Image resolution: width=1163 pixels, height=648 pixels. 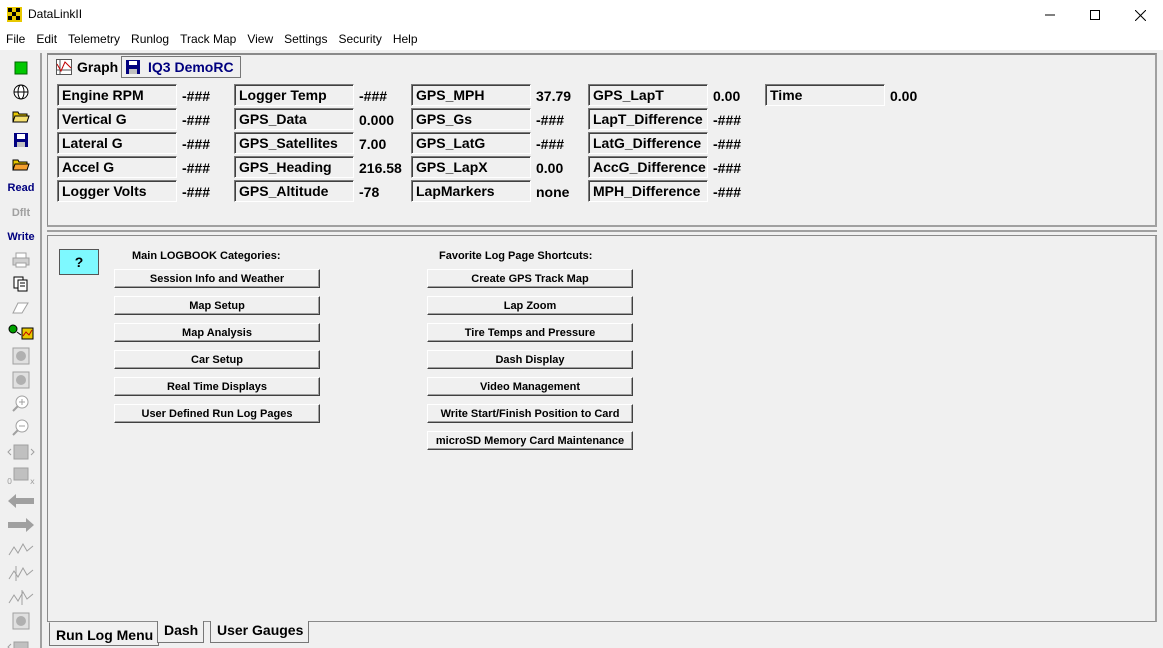 I want to click on svg-text: 0, so click(x=9, y=481).